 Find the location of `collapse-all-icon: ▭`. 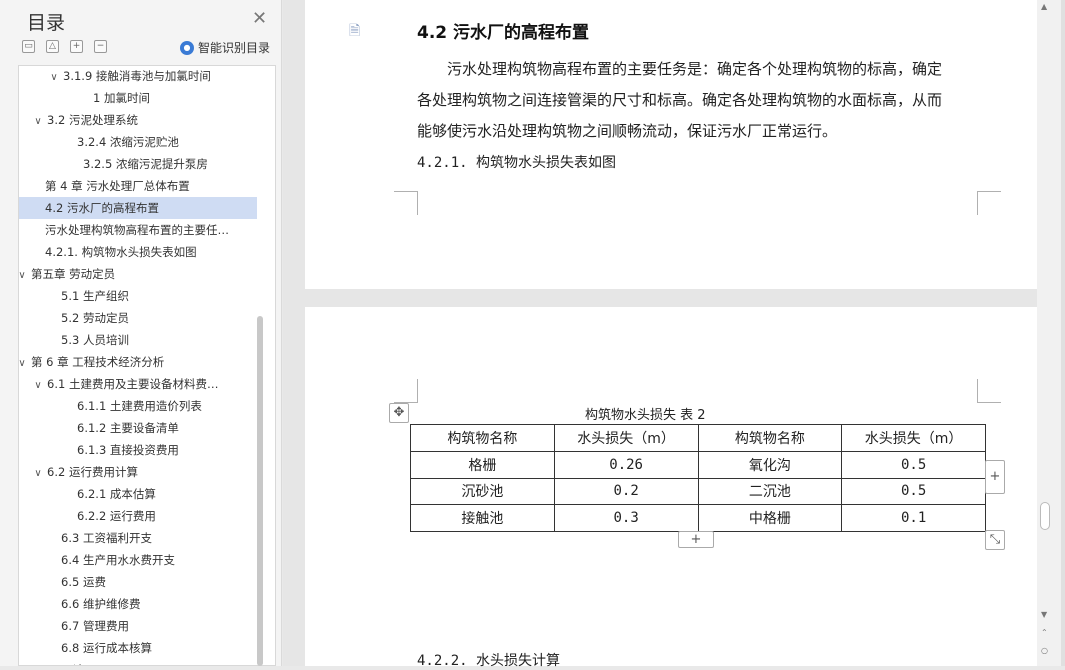

collapse-all-icon: ▭ is located at coordinates (28, 46).